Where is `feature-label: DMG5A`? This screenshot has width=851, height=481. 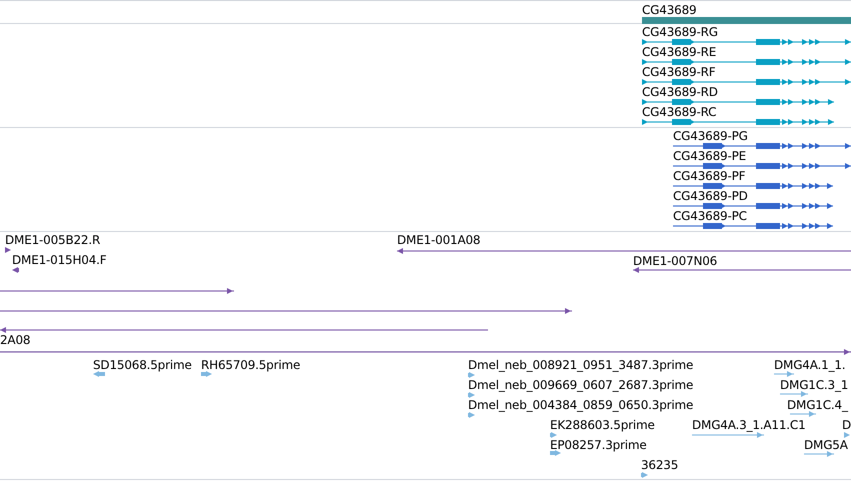
feature-label: DMG5A is located at coordinates (826, 445).